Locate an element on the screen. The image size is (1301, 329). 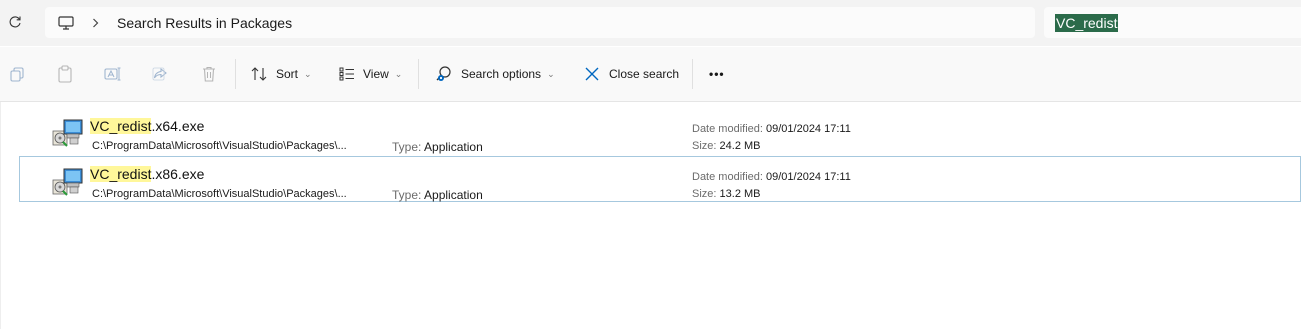
search-query-text: VC_redist is located at coordinates (1087, 22).